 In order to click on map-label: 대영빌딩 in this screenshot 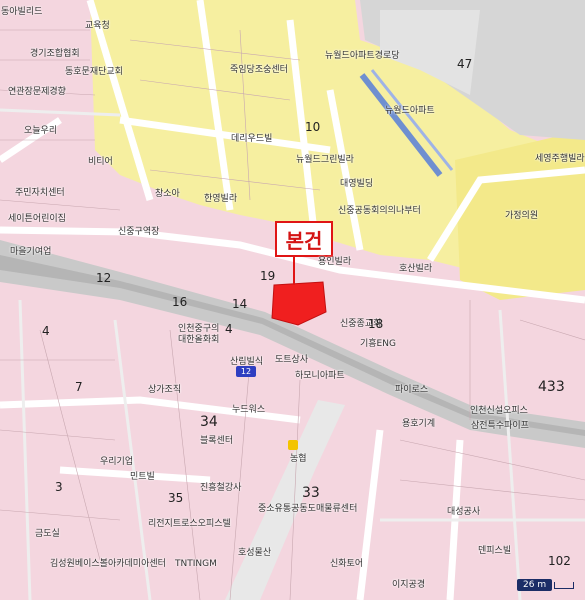, I will do `click(357, 184)`.